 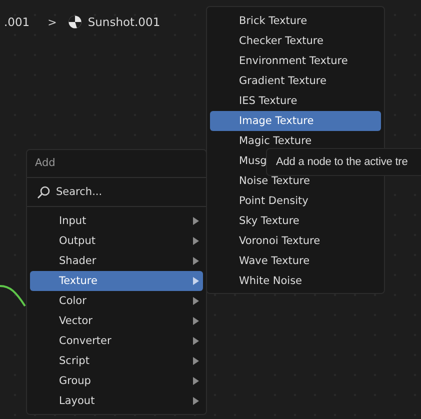 I want to click on menu-item: IES Texture, so click(x=295, y=101).